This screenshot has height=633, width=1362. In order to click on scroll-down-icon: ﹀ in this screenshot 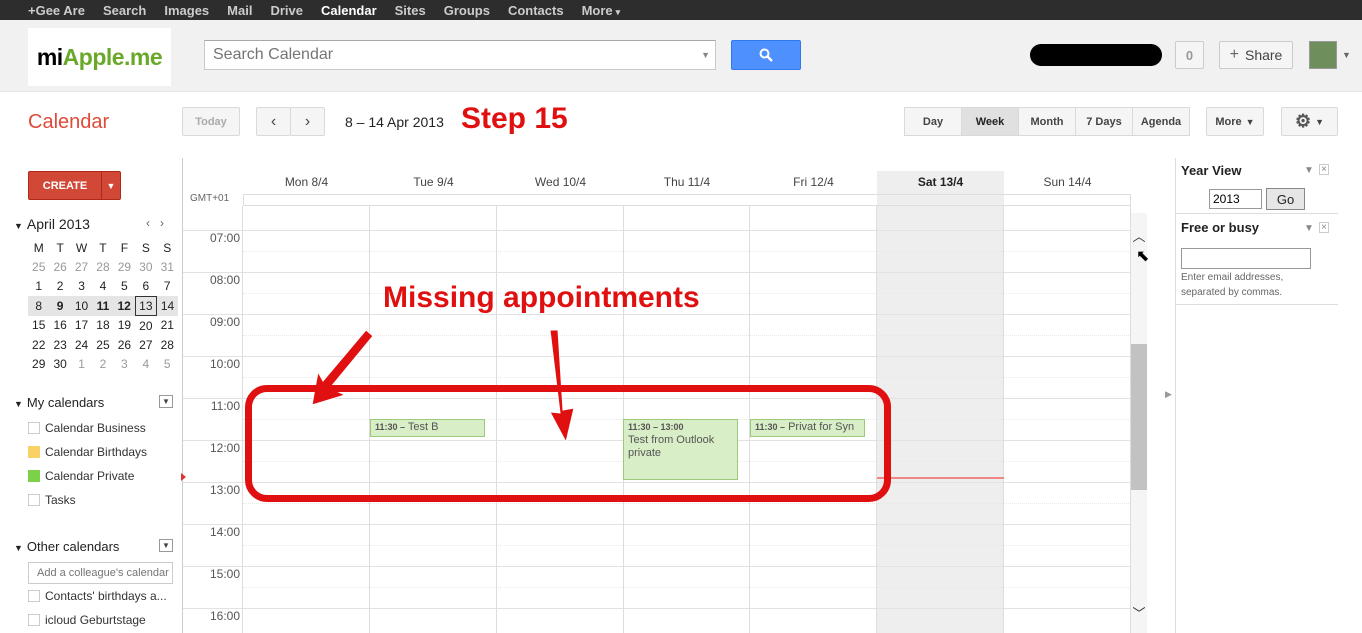, I will do `click(1139, 612)`.